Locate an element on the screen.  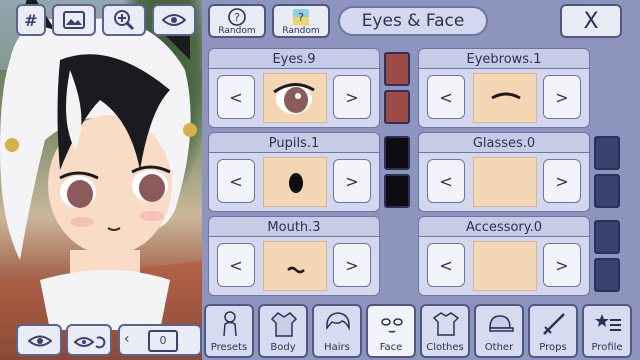
accessory-prev-button: < is located at coordinates (446, 265).